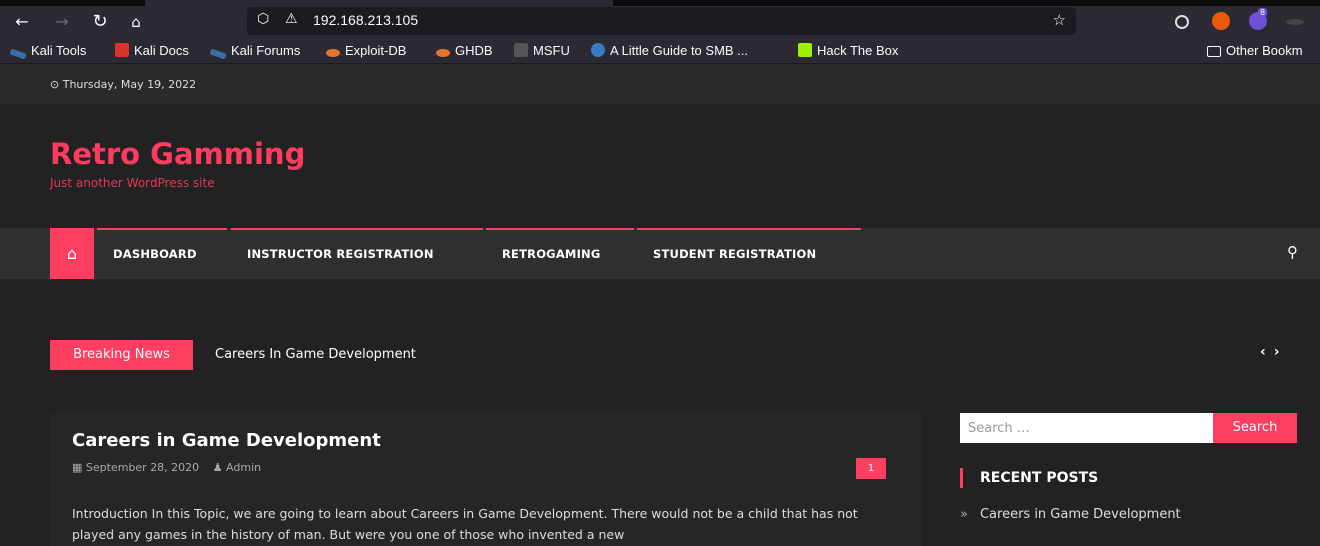 This screenshot has width=1320, height=546. I want to click on chevron-left-icon: ‹, so click(1267, 352).